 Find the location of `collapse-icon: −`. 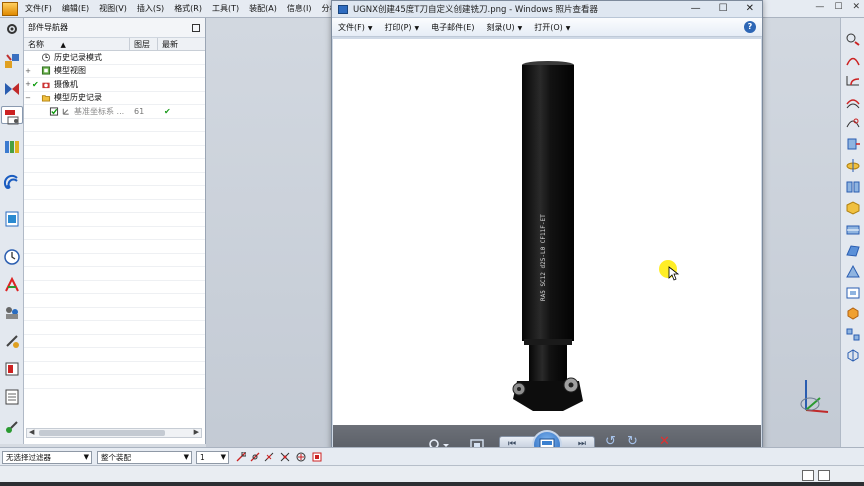

collapse-icon: − is located at coordinates (28, 98).